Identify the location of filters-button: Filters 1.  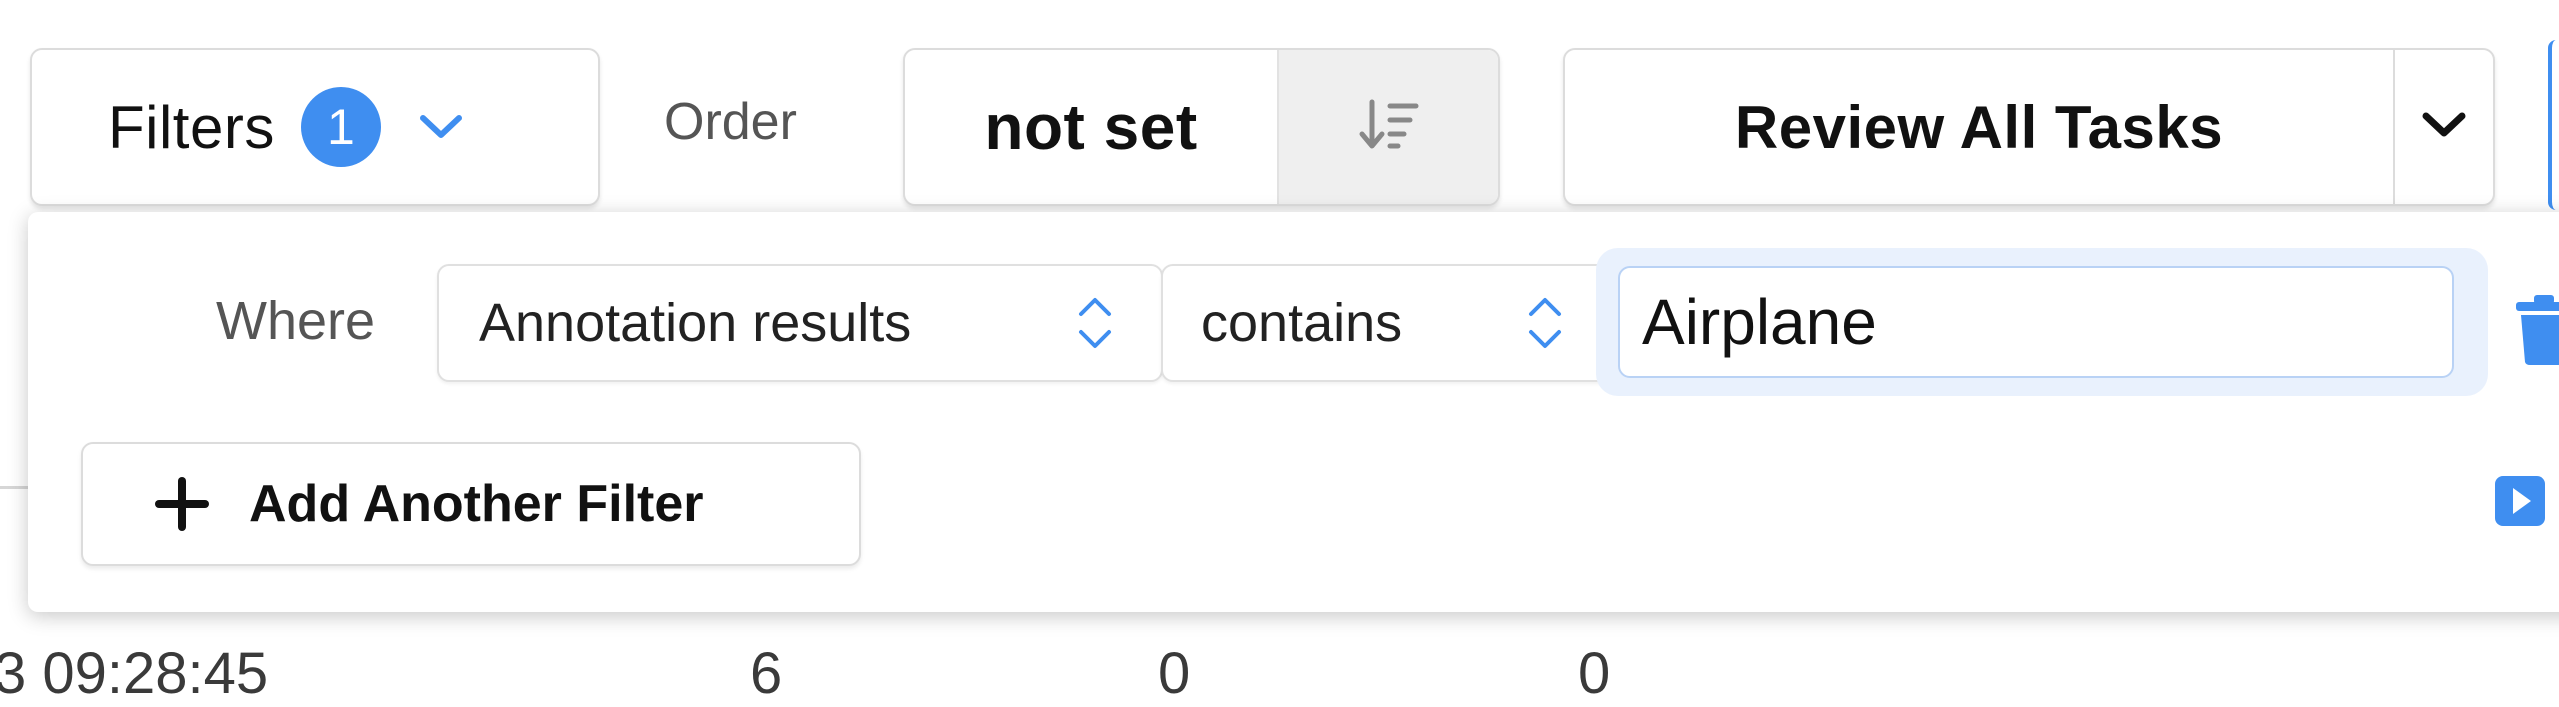
(315, 127).